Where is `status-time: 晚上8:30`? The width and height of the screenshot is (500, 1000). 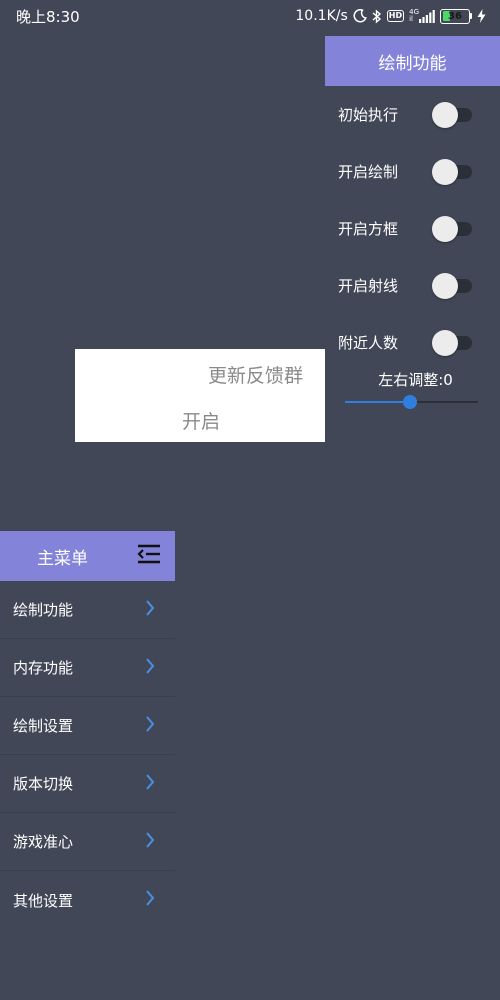
status-time: 晚上8:30 is located at coordinates (48, 16).